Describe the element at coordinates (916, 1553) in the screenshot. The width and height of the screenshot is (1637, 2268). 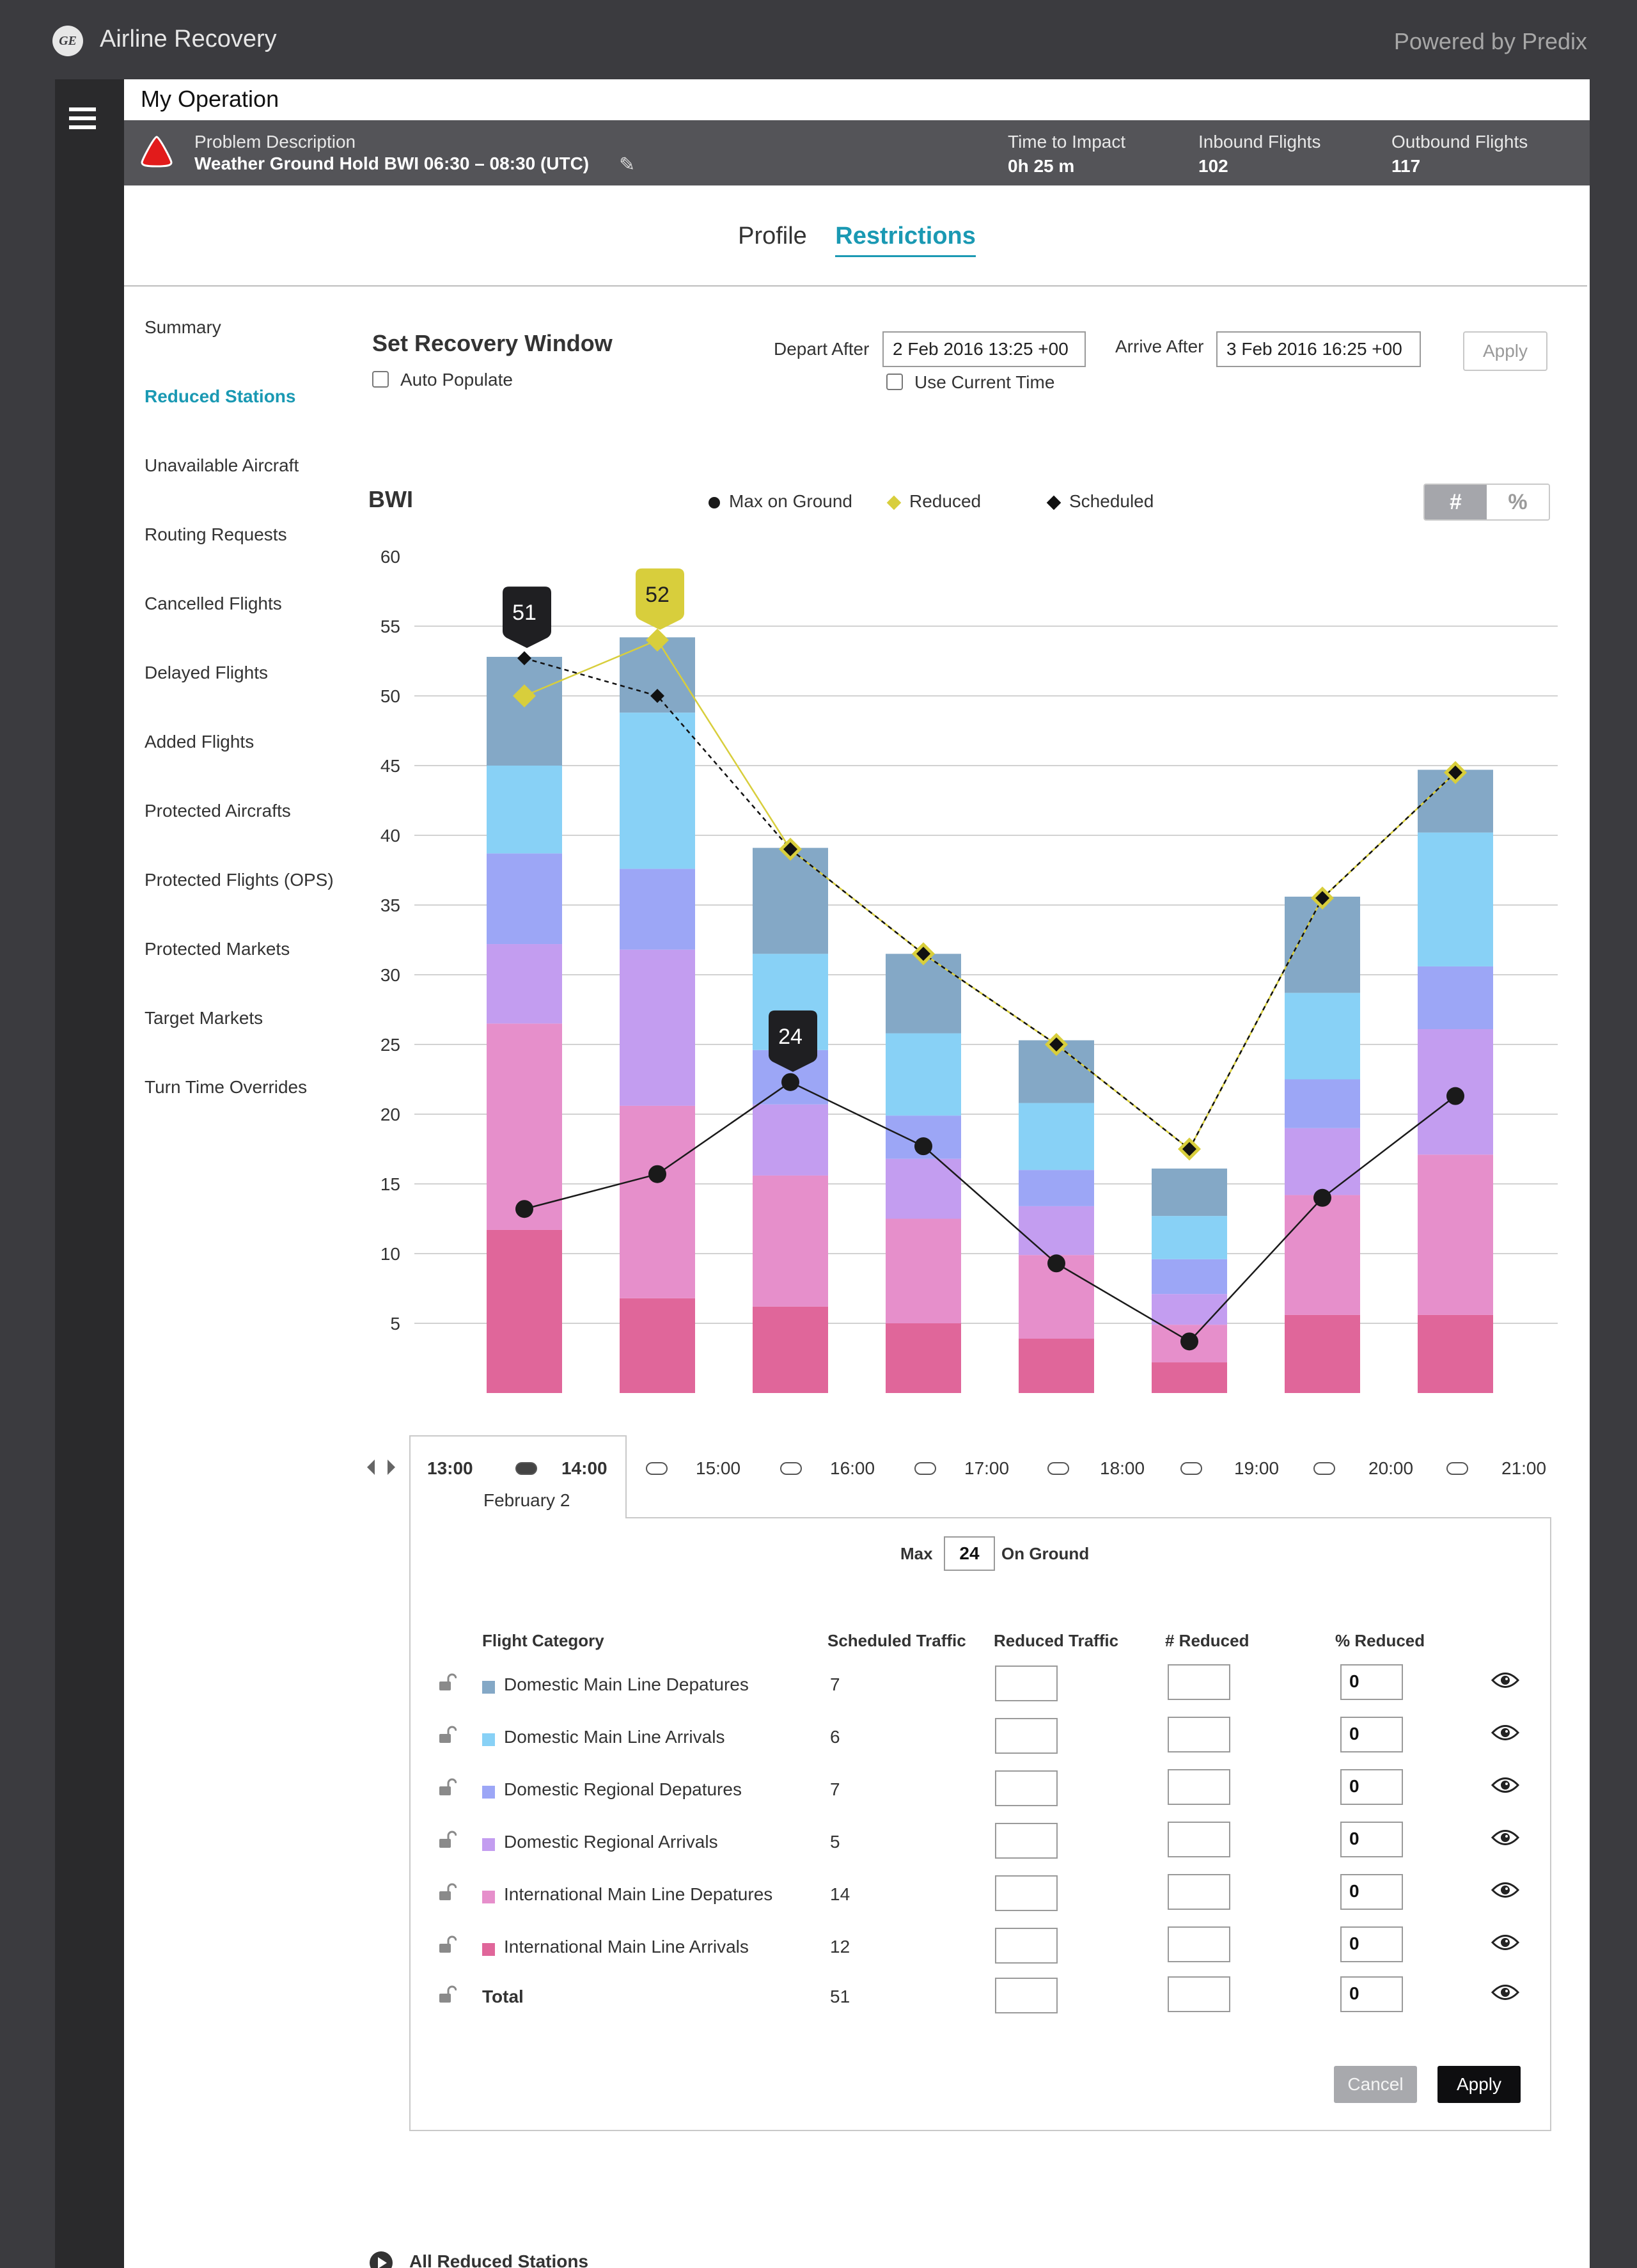
I see `max-label: Max` at that location.